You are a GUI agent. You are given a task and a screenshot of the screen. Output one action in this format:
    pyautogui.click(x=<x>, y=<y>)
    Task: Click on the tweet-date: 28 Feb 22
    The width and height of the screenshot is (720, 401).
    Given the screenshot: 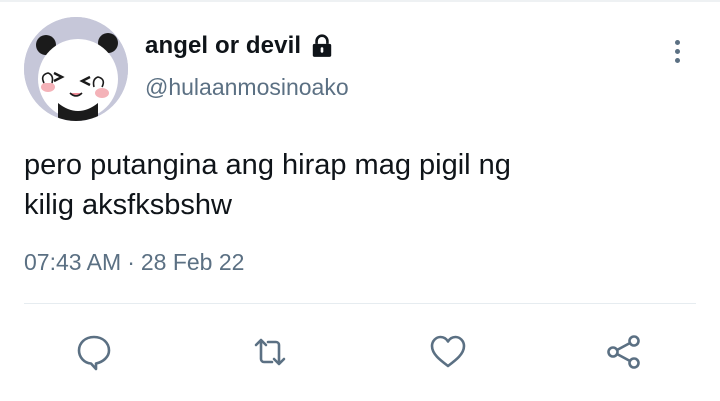 What is the action you would take?
    pyautogui.click(x=192, y=262)
    